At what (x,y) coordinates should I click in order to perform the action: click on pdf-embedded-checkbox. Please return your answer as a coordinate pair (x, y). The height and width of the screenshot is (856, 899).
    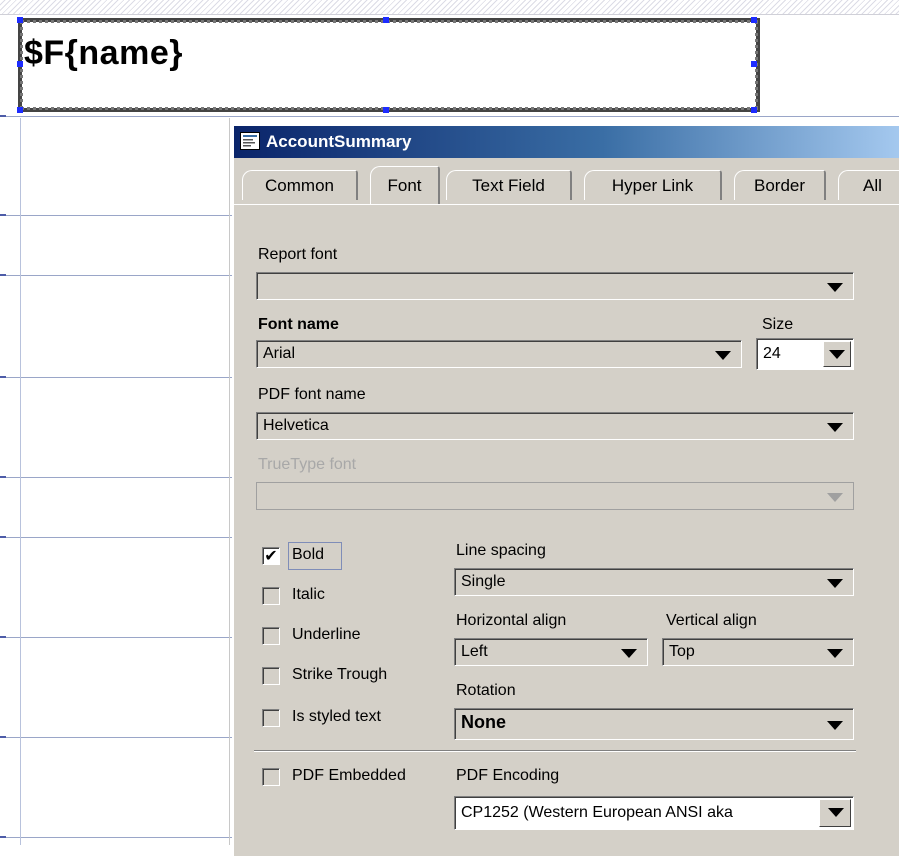
    Looking at the image, I should click on (271, 777).